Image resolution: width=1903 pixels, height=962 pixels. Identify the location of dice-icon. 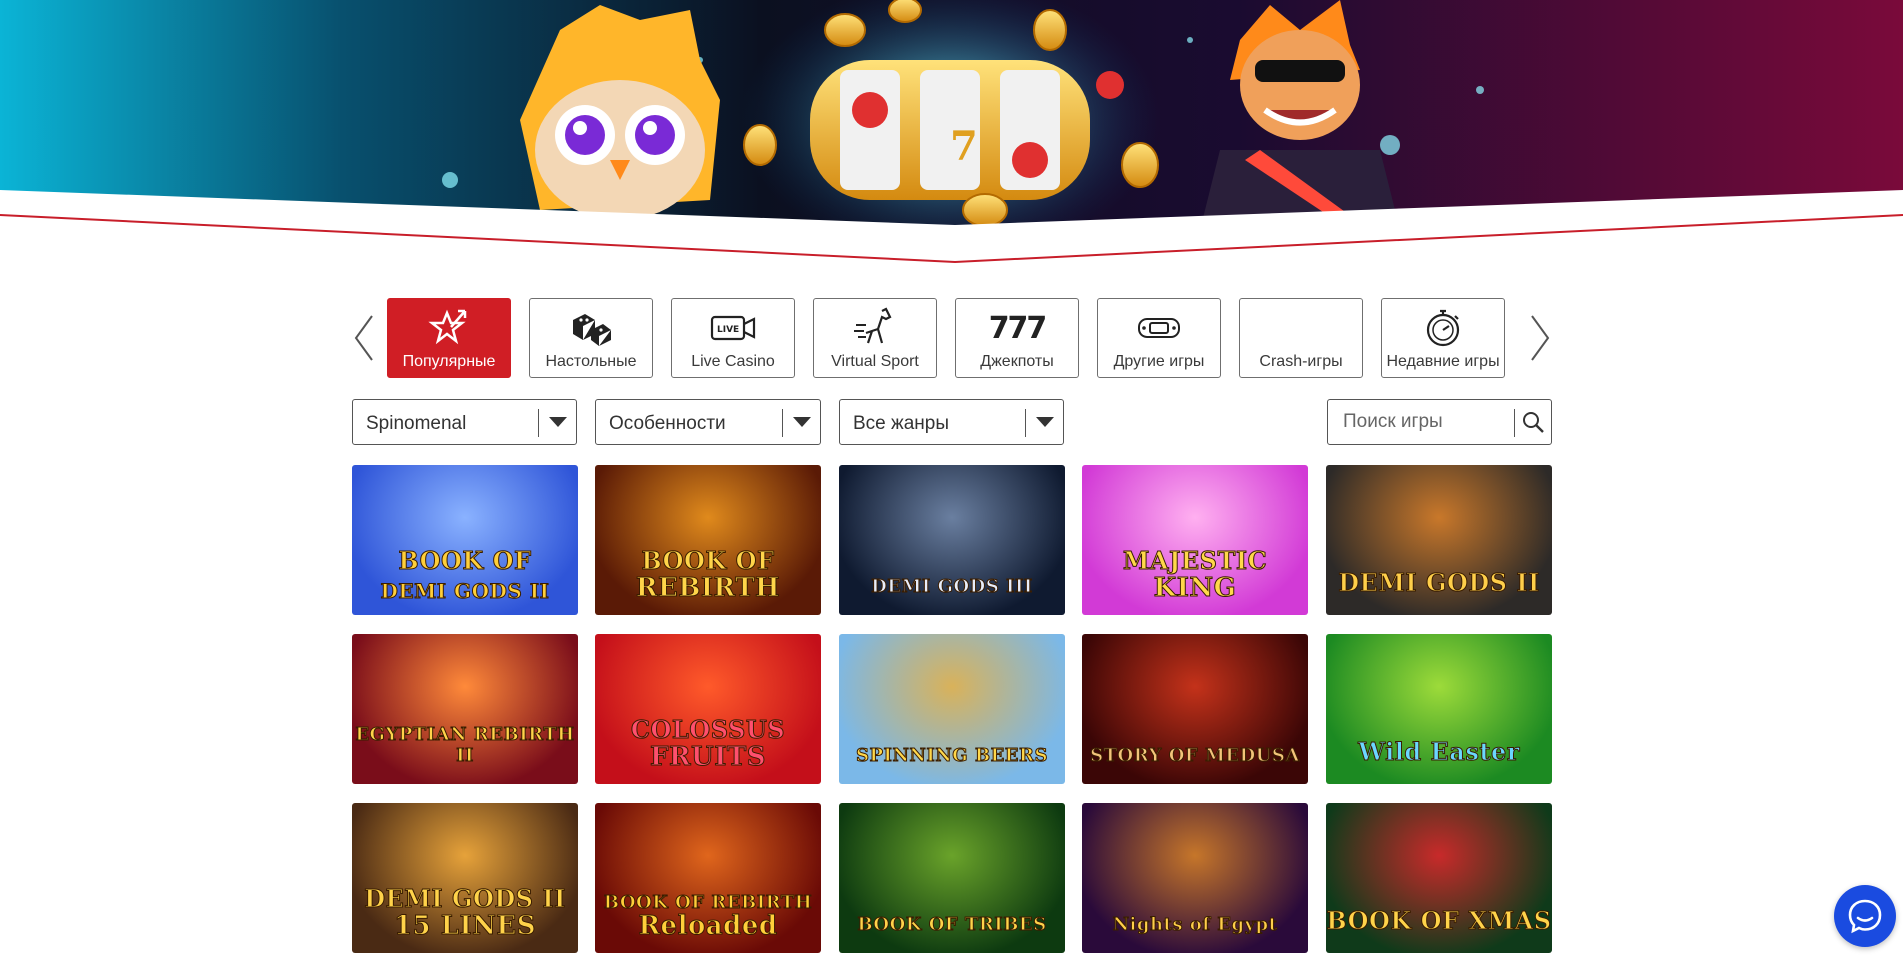
(591, 328).